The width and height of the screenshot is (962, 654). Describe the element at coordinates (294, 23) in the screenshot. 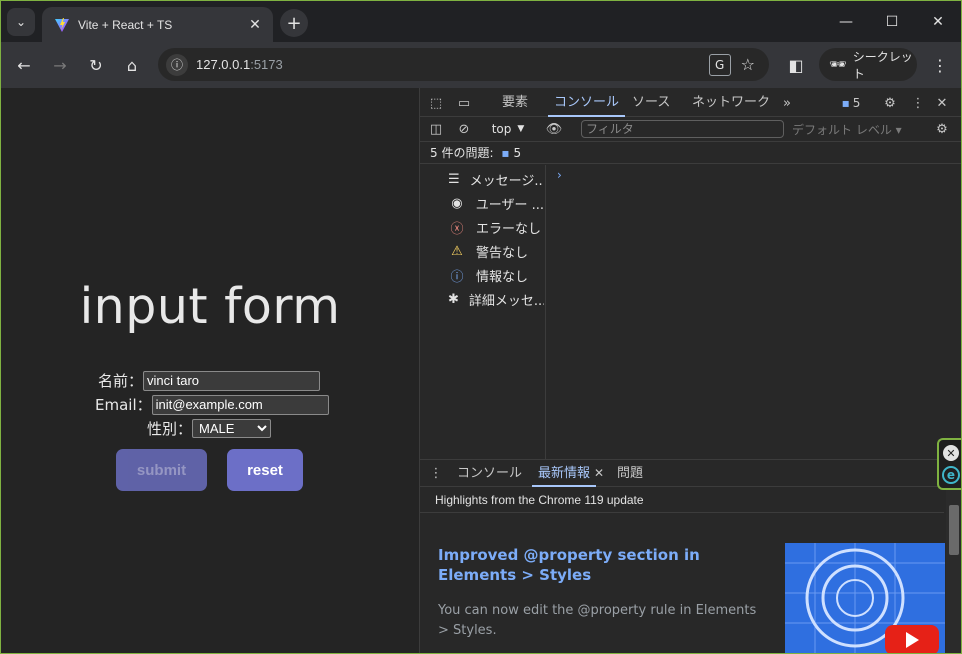

I see `new-tab-button: +` at that location.